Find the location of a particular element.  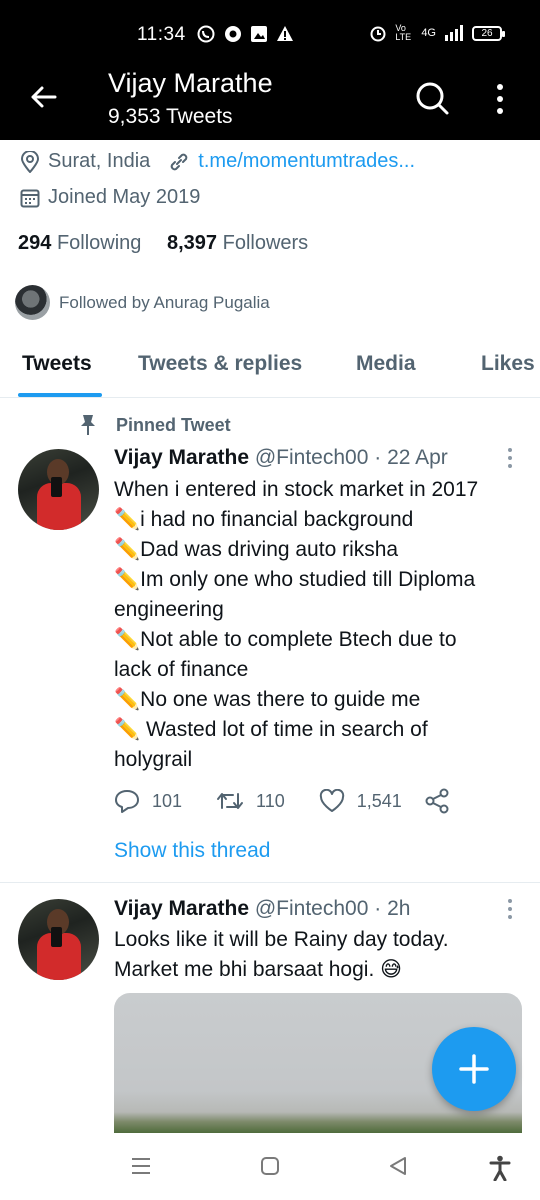

tweet-author-line: Vijay Marathe @Fintech00 · 2h is located at coordinates (262, 909).